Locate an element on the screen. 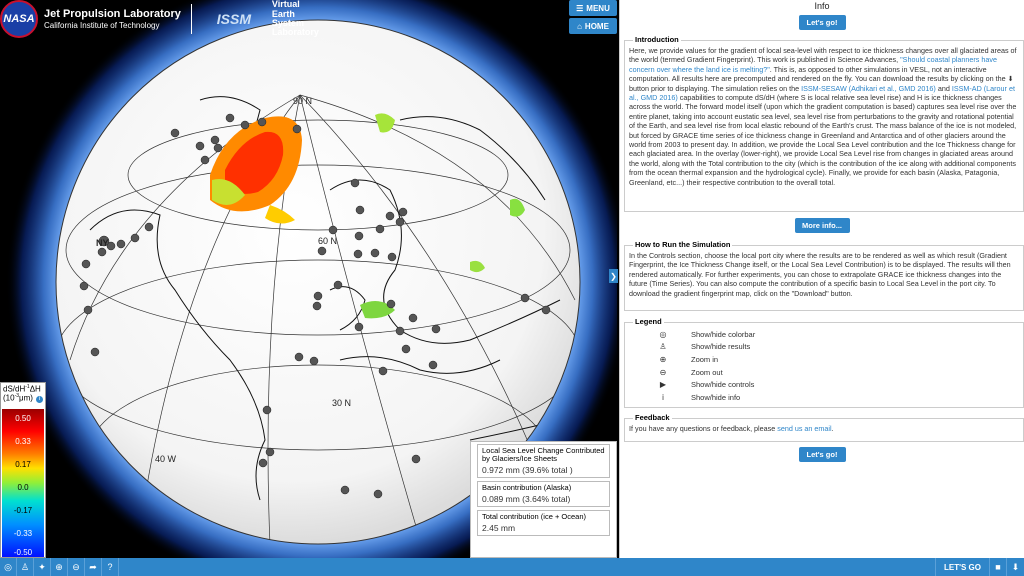 The height and width of the screenshot is (576, 1024). legend-row-zoom-in: ⊕ Zoom in is located at coordinates (824, 359).